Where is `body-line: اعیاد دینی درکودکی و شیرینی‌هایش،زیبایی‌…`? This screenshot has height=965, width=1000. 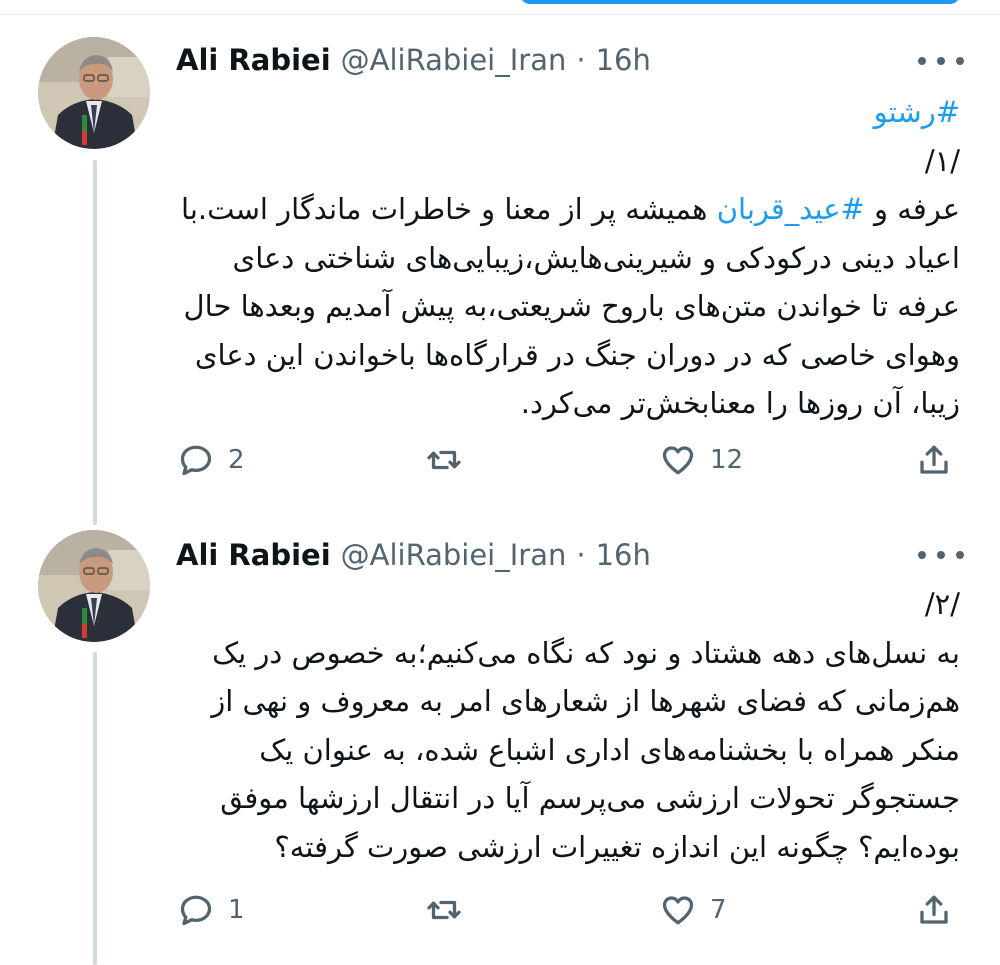 body-line: اعیاد دینی درکودکی و شیرینی‌هایش،زیبایی‌… is located at coordinates (596, 257).